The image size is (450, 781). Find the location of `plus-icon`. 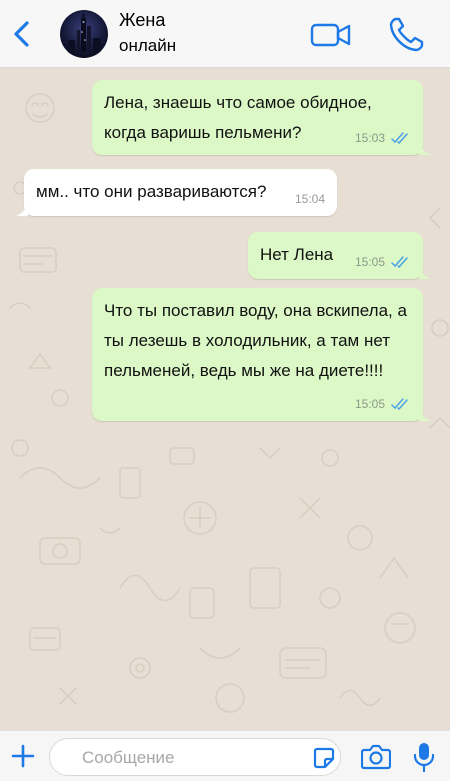

plus-icon is located at coordinates (23, 756).